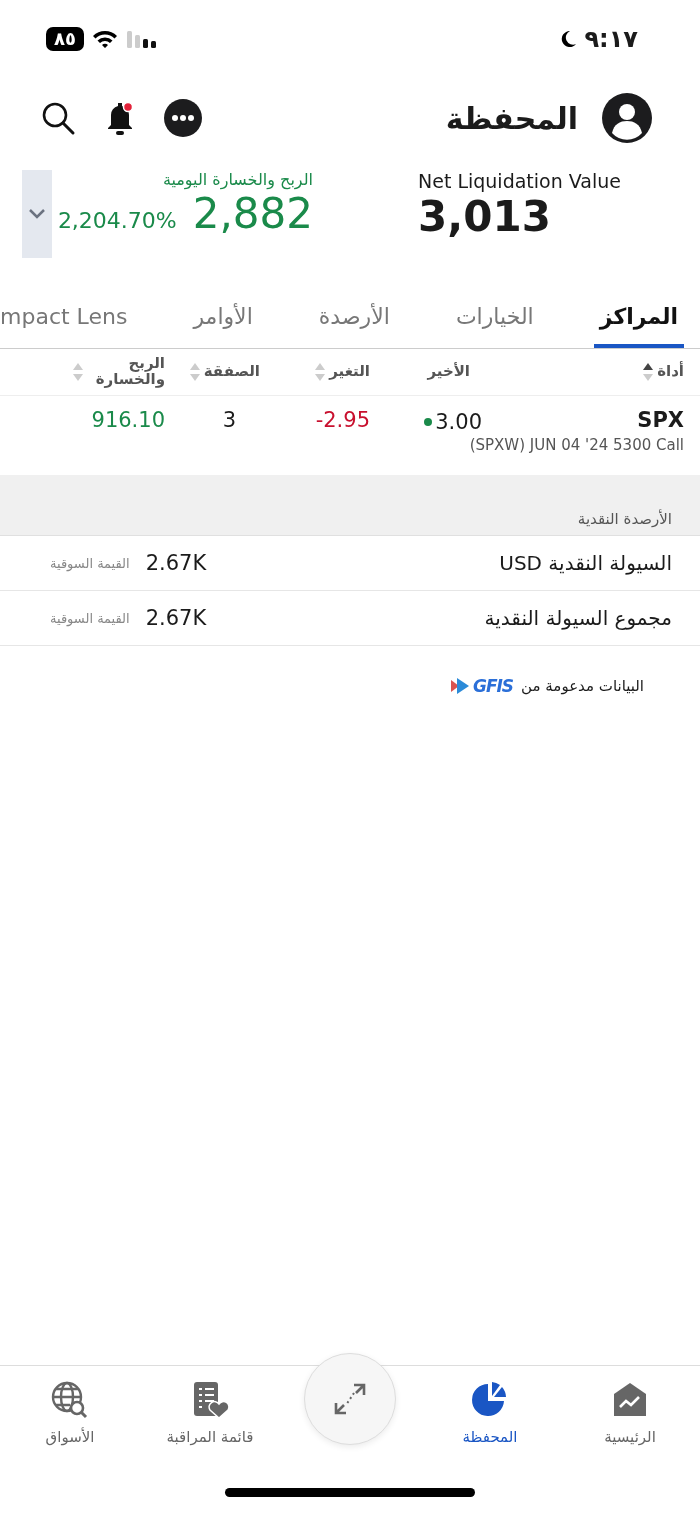 The image size is (700, 1516). What do you see at coordinates (342, 421) in the screenshot?
I see `change-cell-text: -2.95` at bounding box center [342, 421].